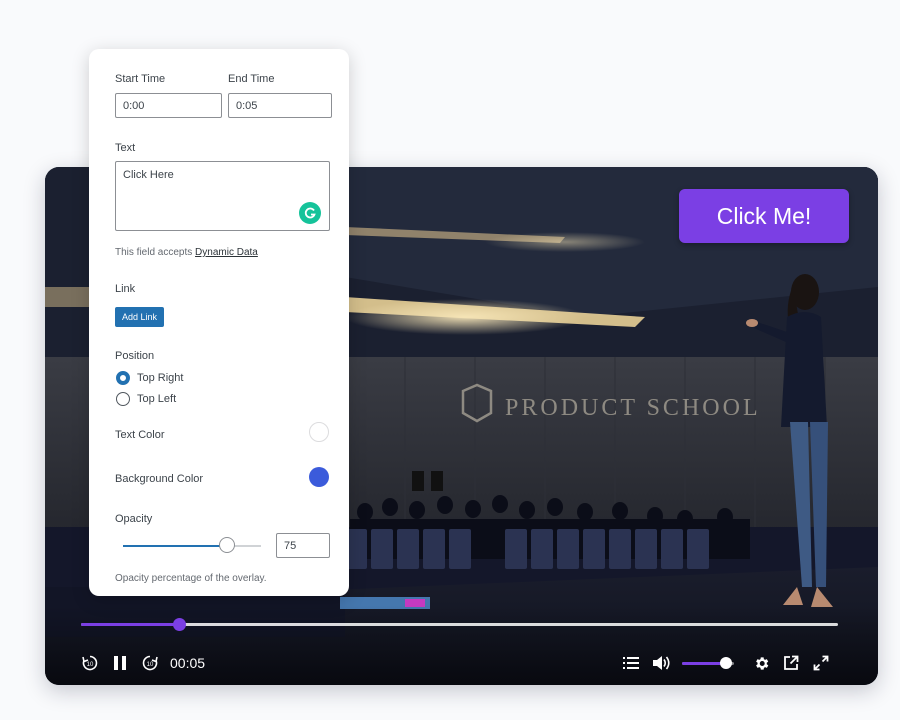  What do you see at coordinates (251, 79) in the screenshot?
I see `end-time-label: End Time` at bounding box center [251, 79].